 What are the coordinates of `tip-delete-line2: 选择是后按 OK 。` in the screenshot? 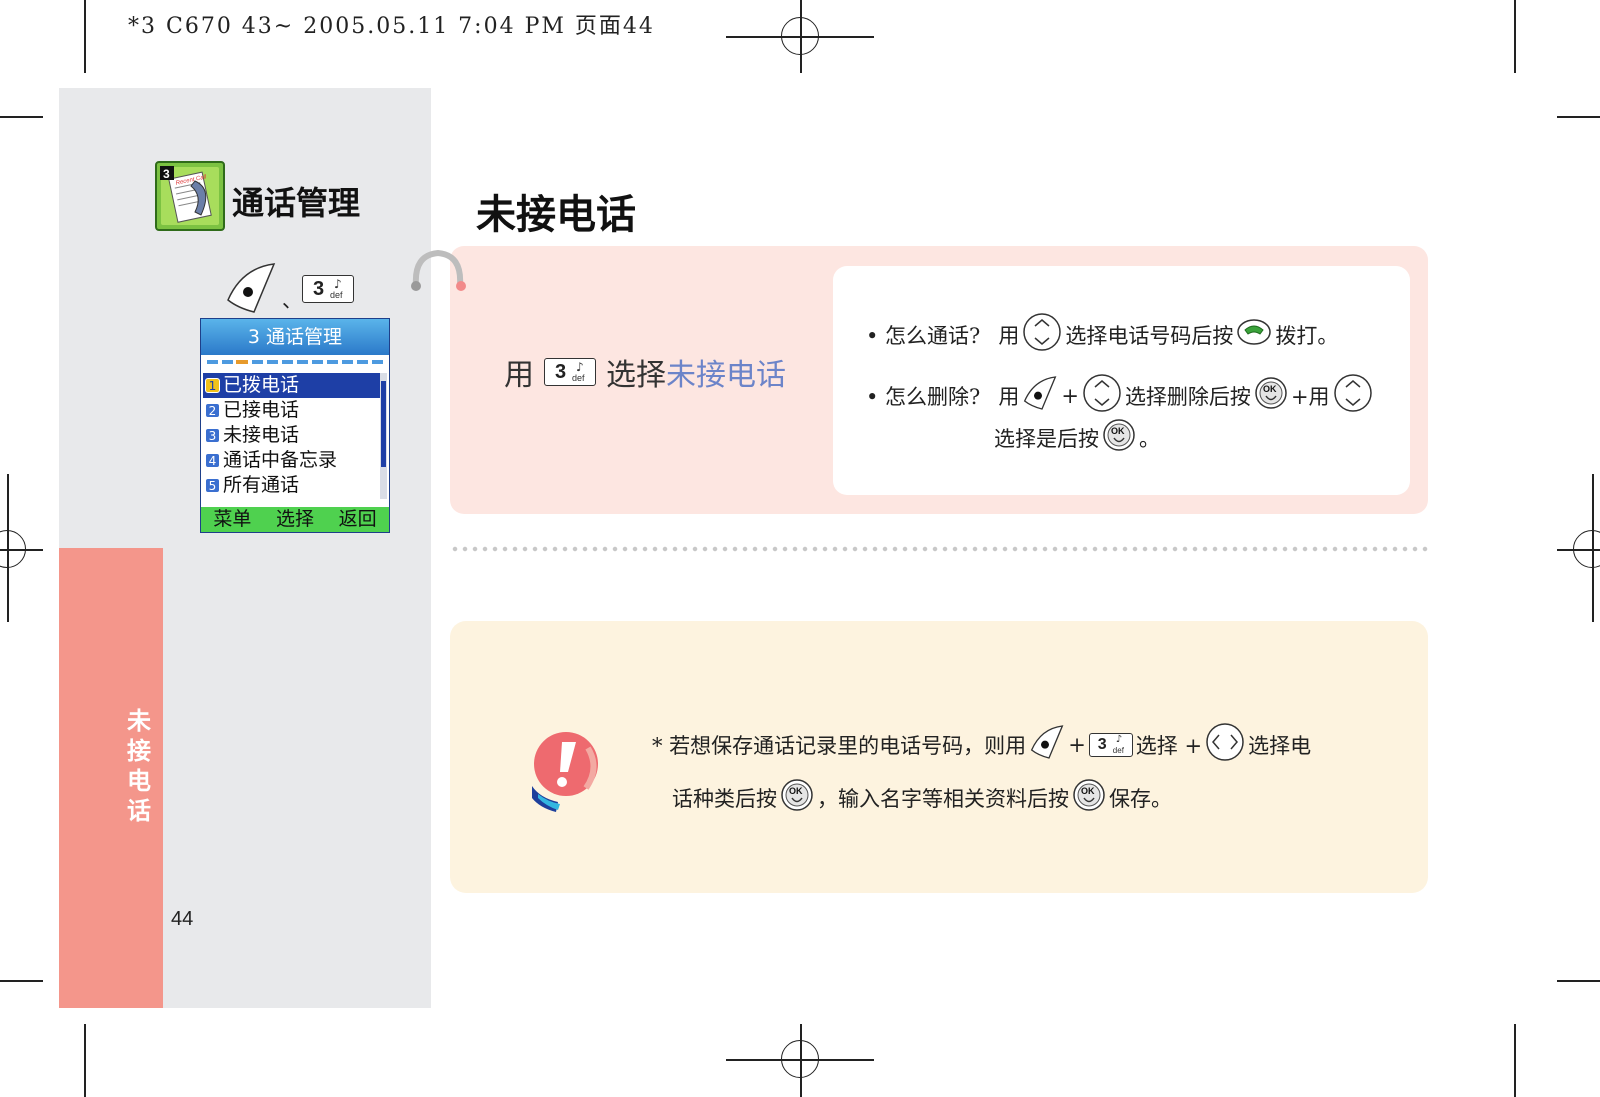 It's located at (1077, 437).